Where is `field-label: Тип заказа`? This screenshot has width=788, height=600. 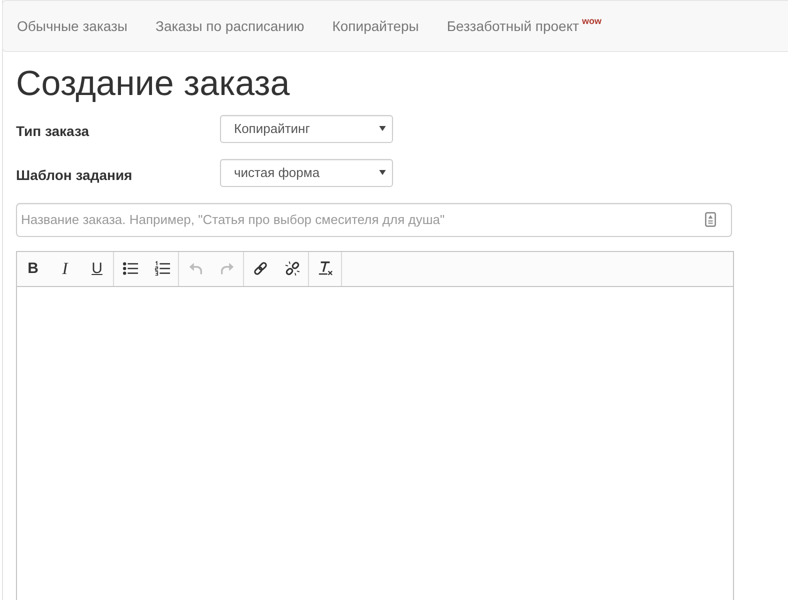
field-label: Тип заказа is located at coordinates (53, 131).